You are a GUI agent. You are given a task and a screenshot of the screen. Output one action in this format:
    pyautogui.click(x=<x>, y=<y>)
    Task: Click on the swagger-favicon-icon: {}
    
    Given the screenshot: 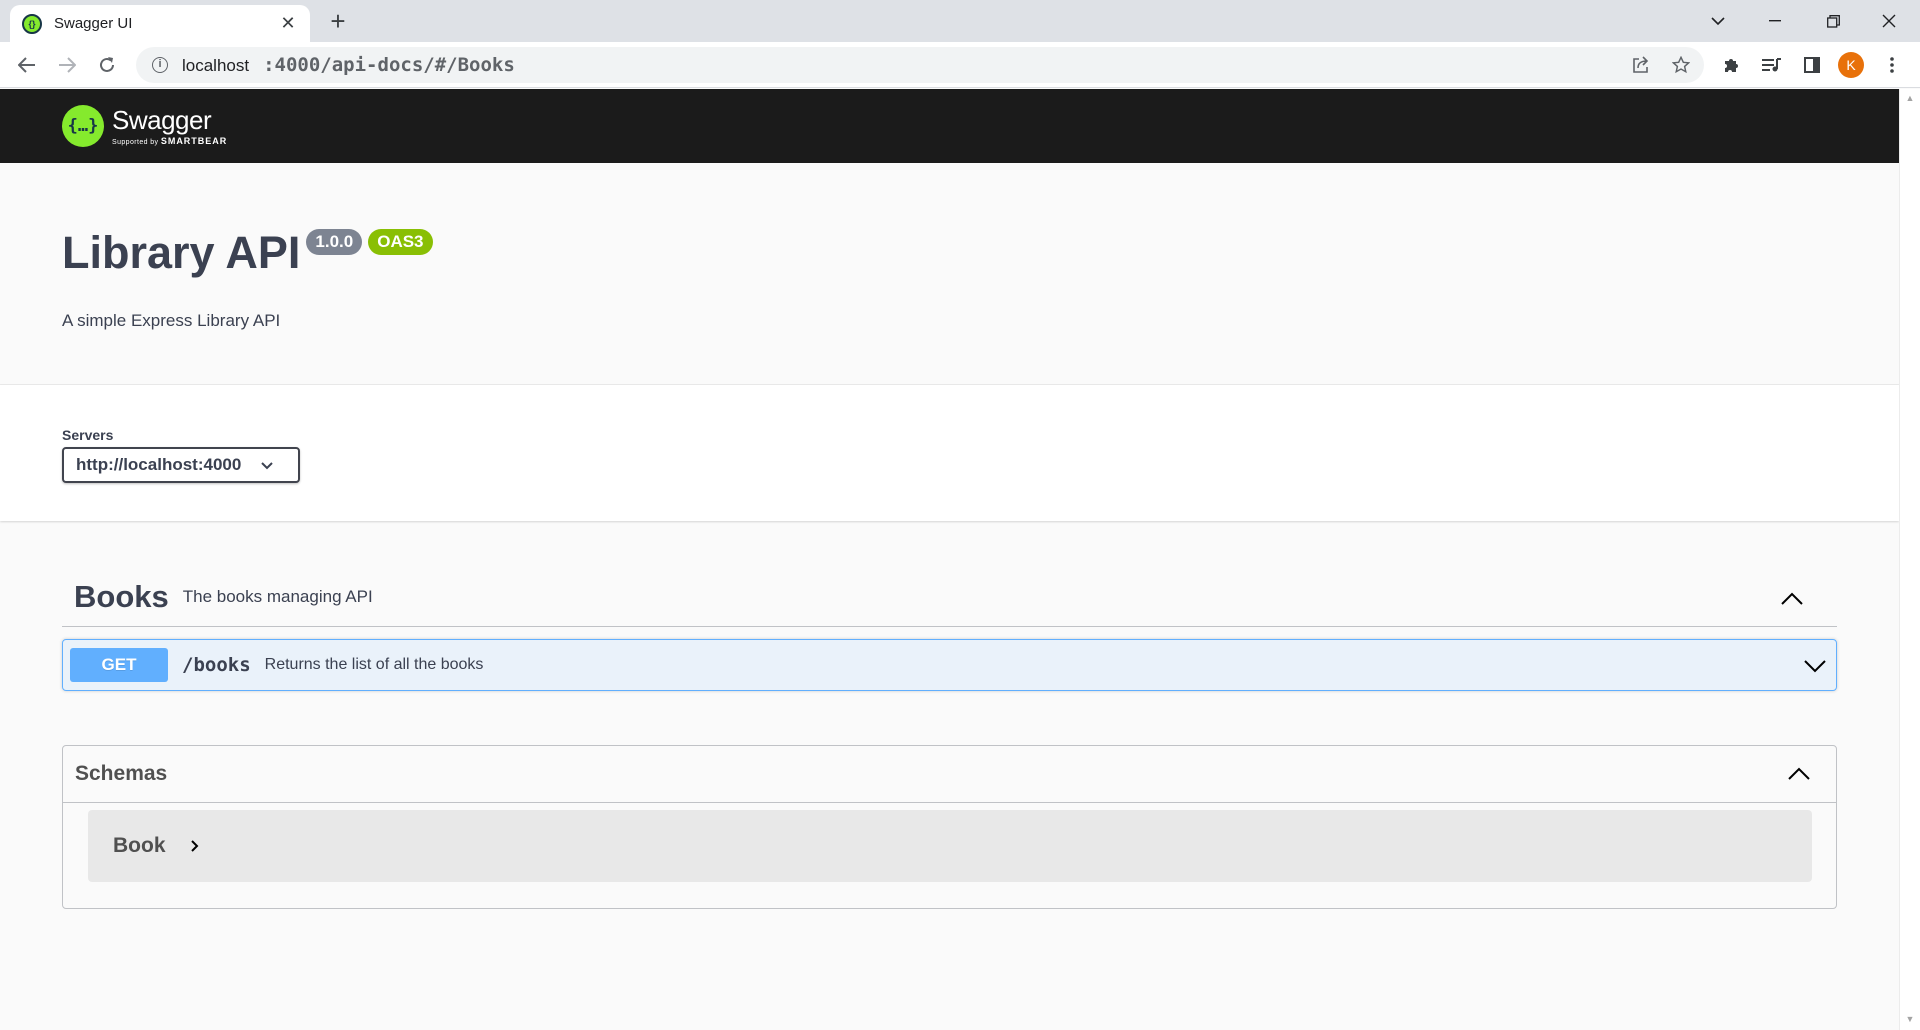 What is the action you would take?
    pyautogui.click(x=32, y=23)
    